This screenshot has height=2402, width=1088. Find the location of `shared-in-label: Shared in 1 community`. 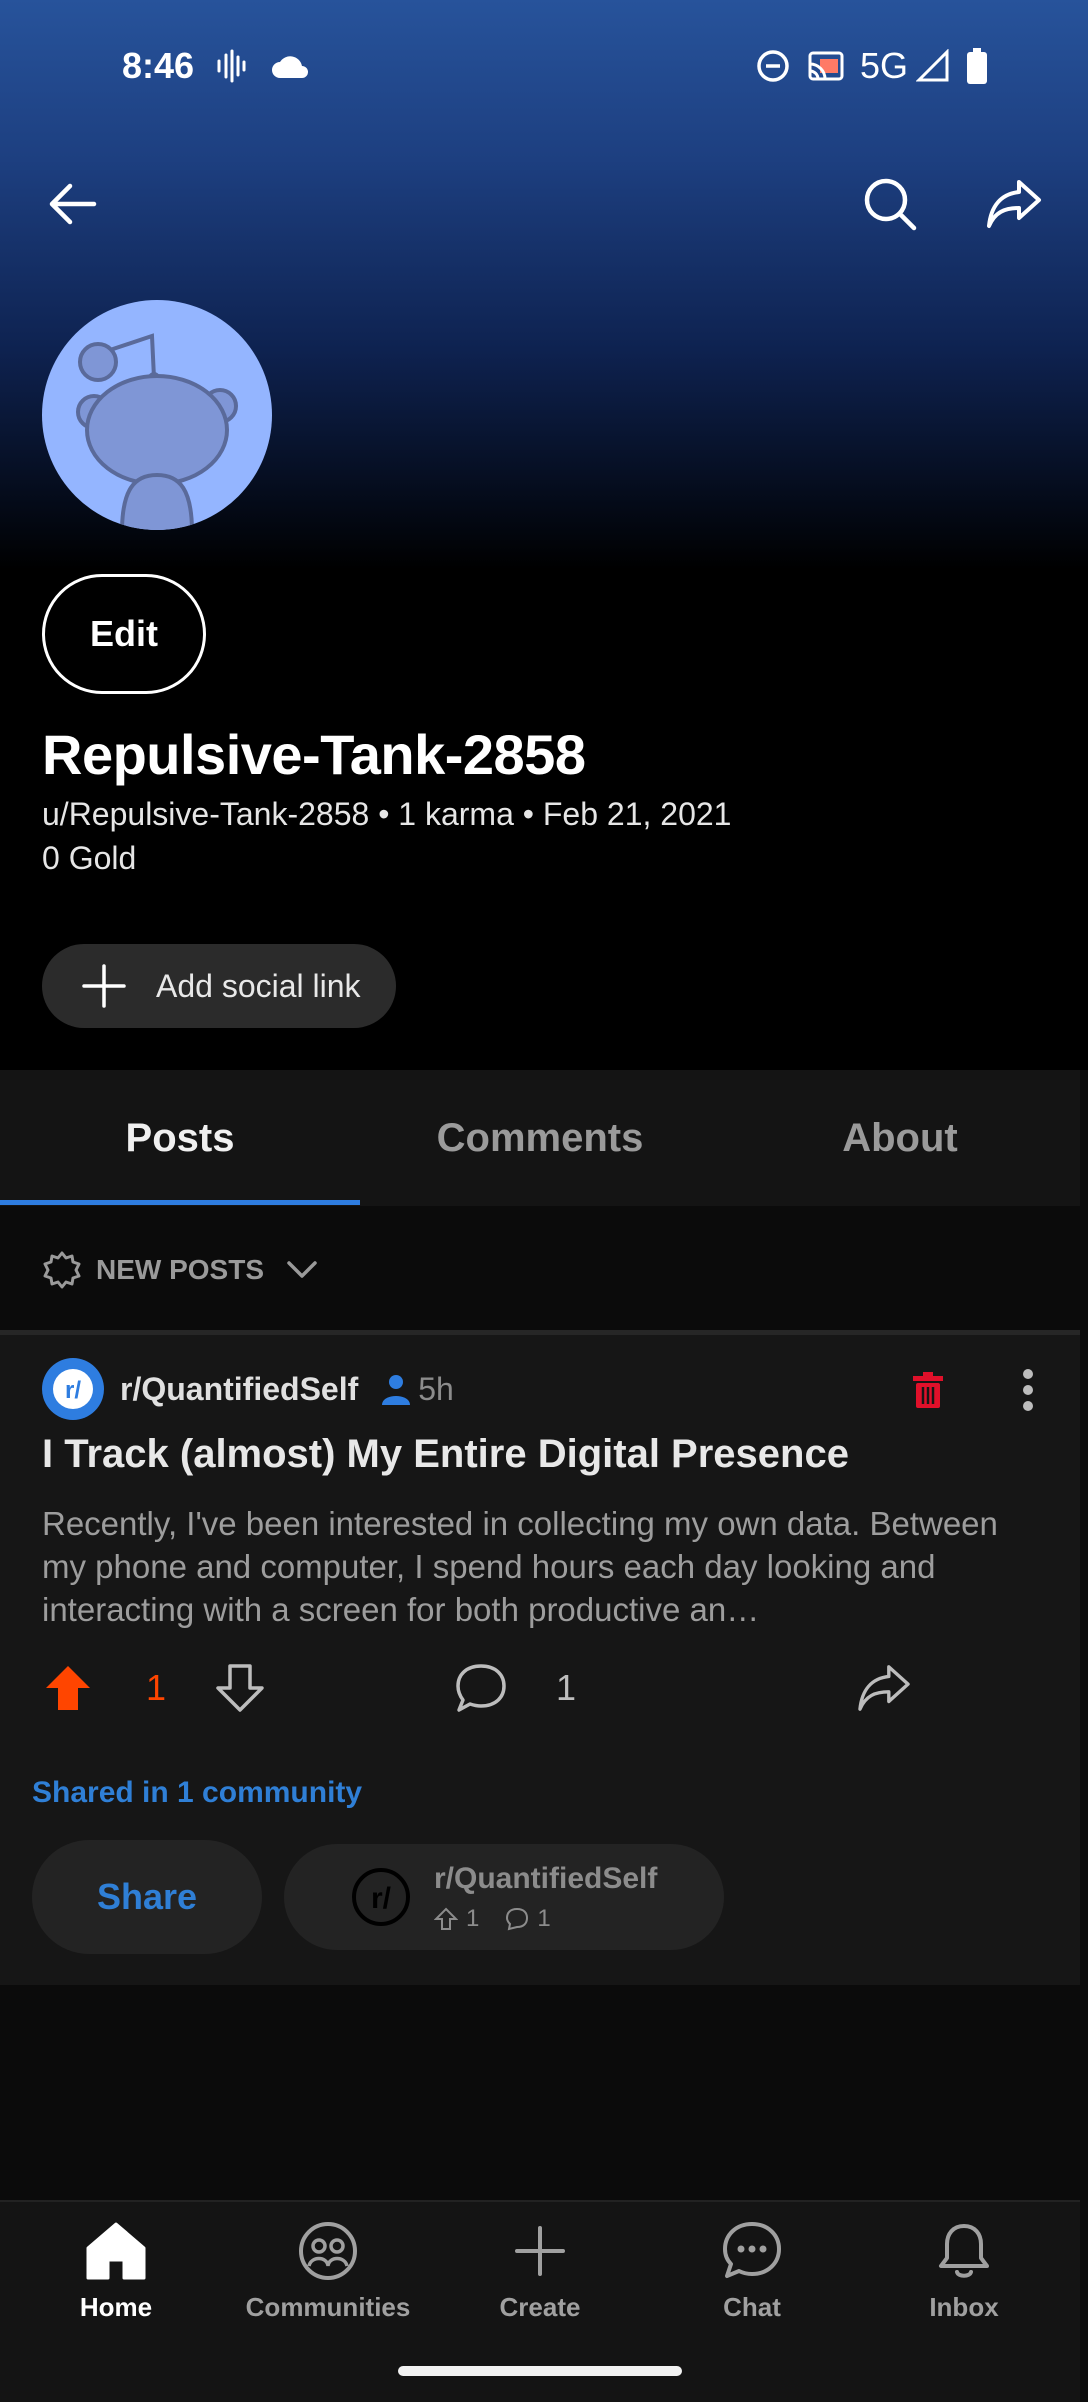

shared-in-label: Shared in 1 community is located at coordinates (197, 1793).